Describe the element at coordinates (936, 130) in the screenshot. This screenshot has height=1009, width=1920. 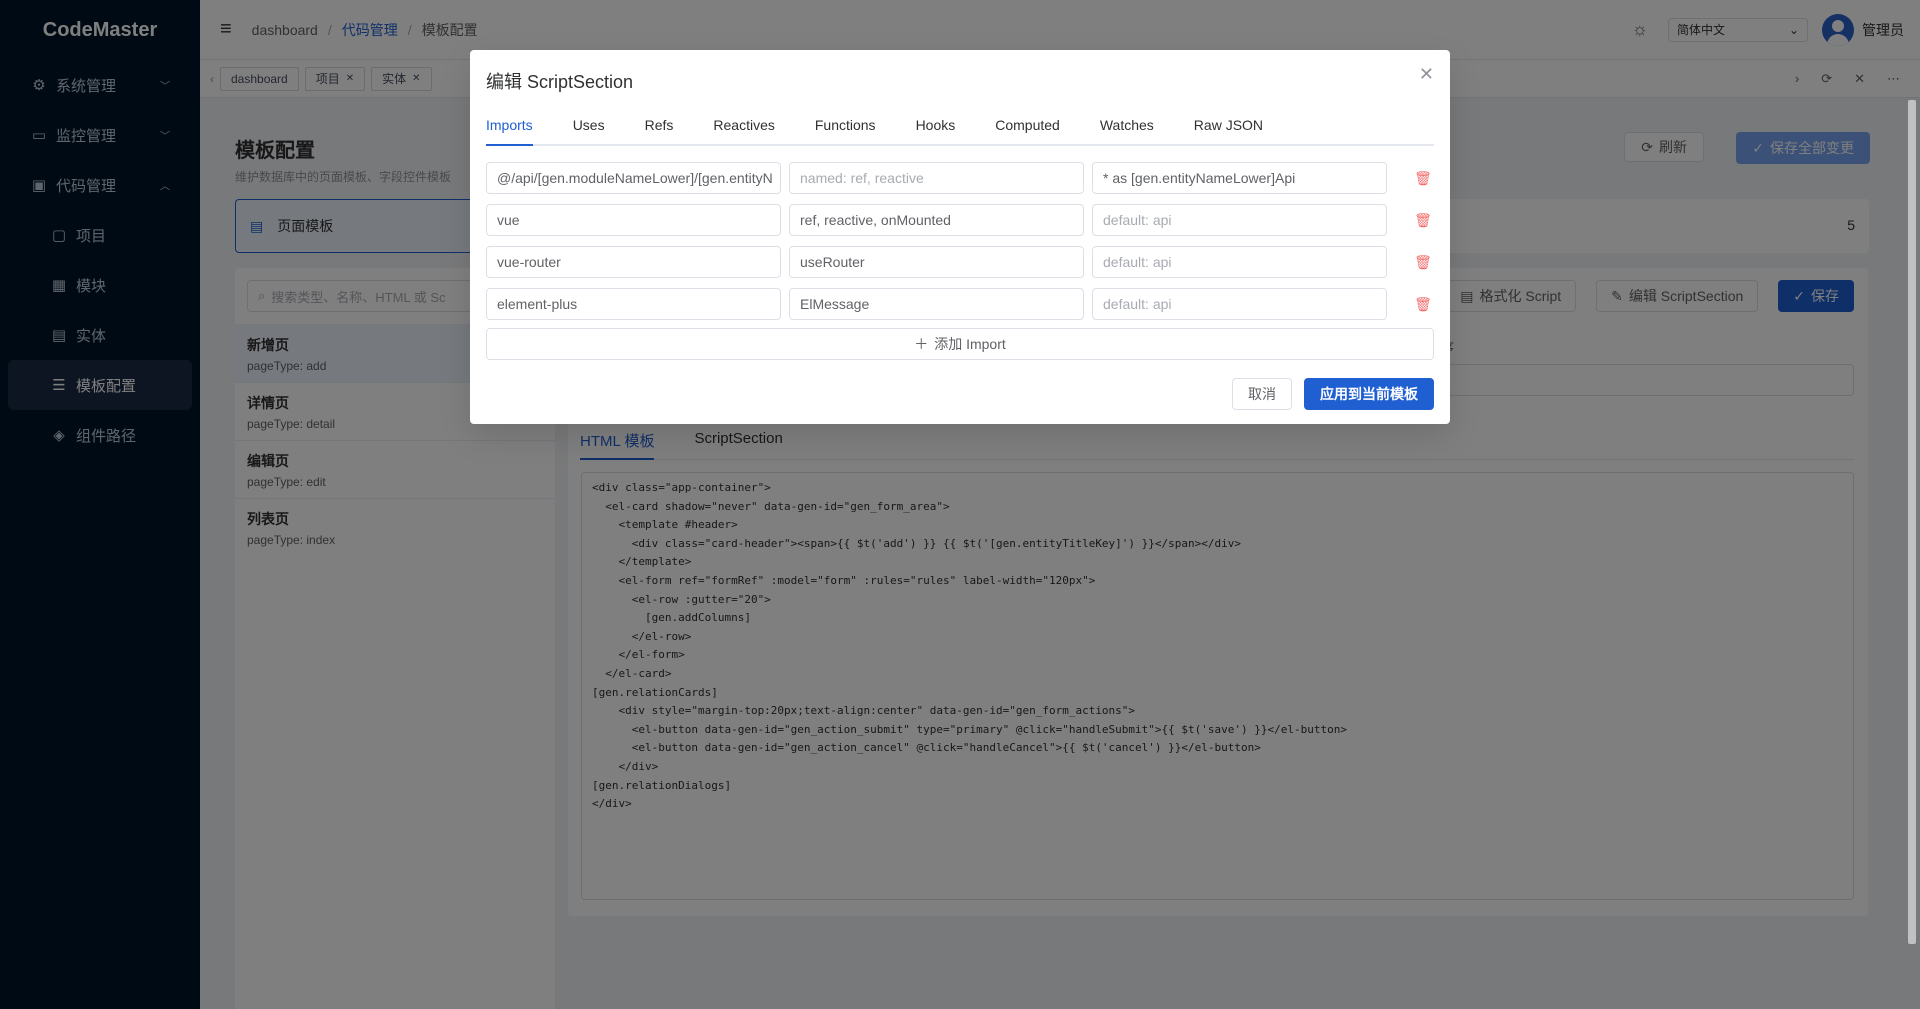
I see `tab-hooks: Hooks` at that location.